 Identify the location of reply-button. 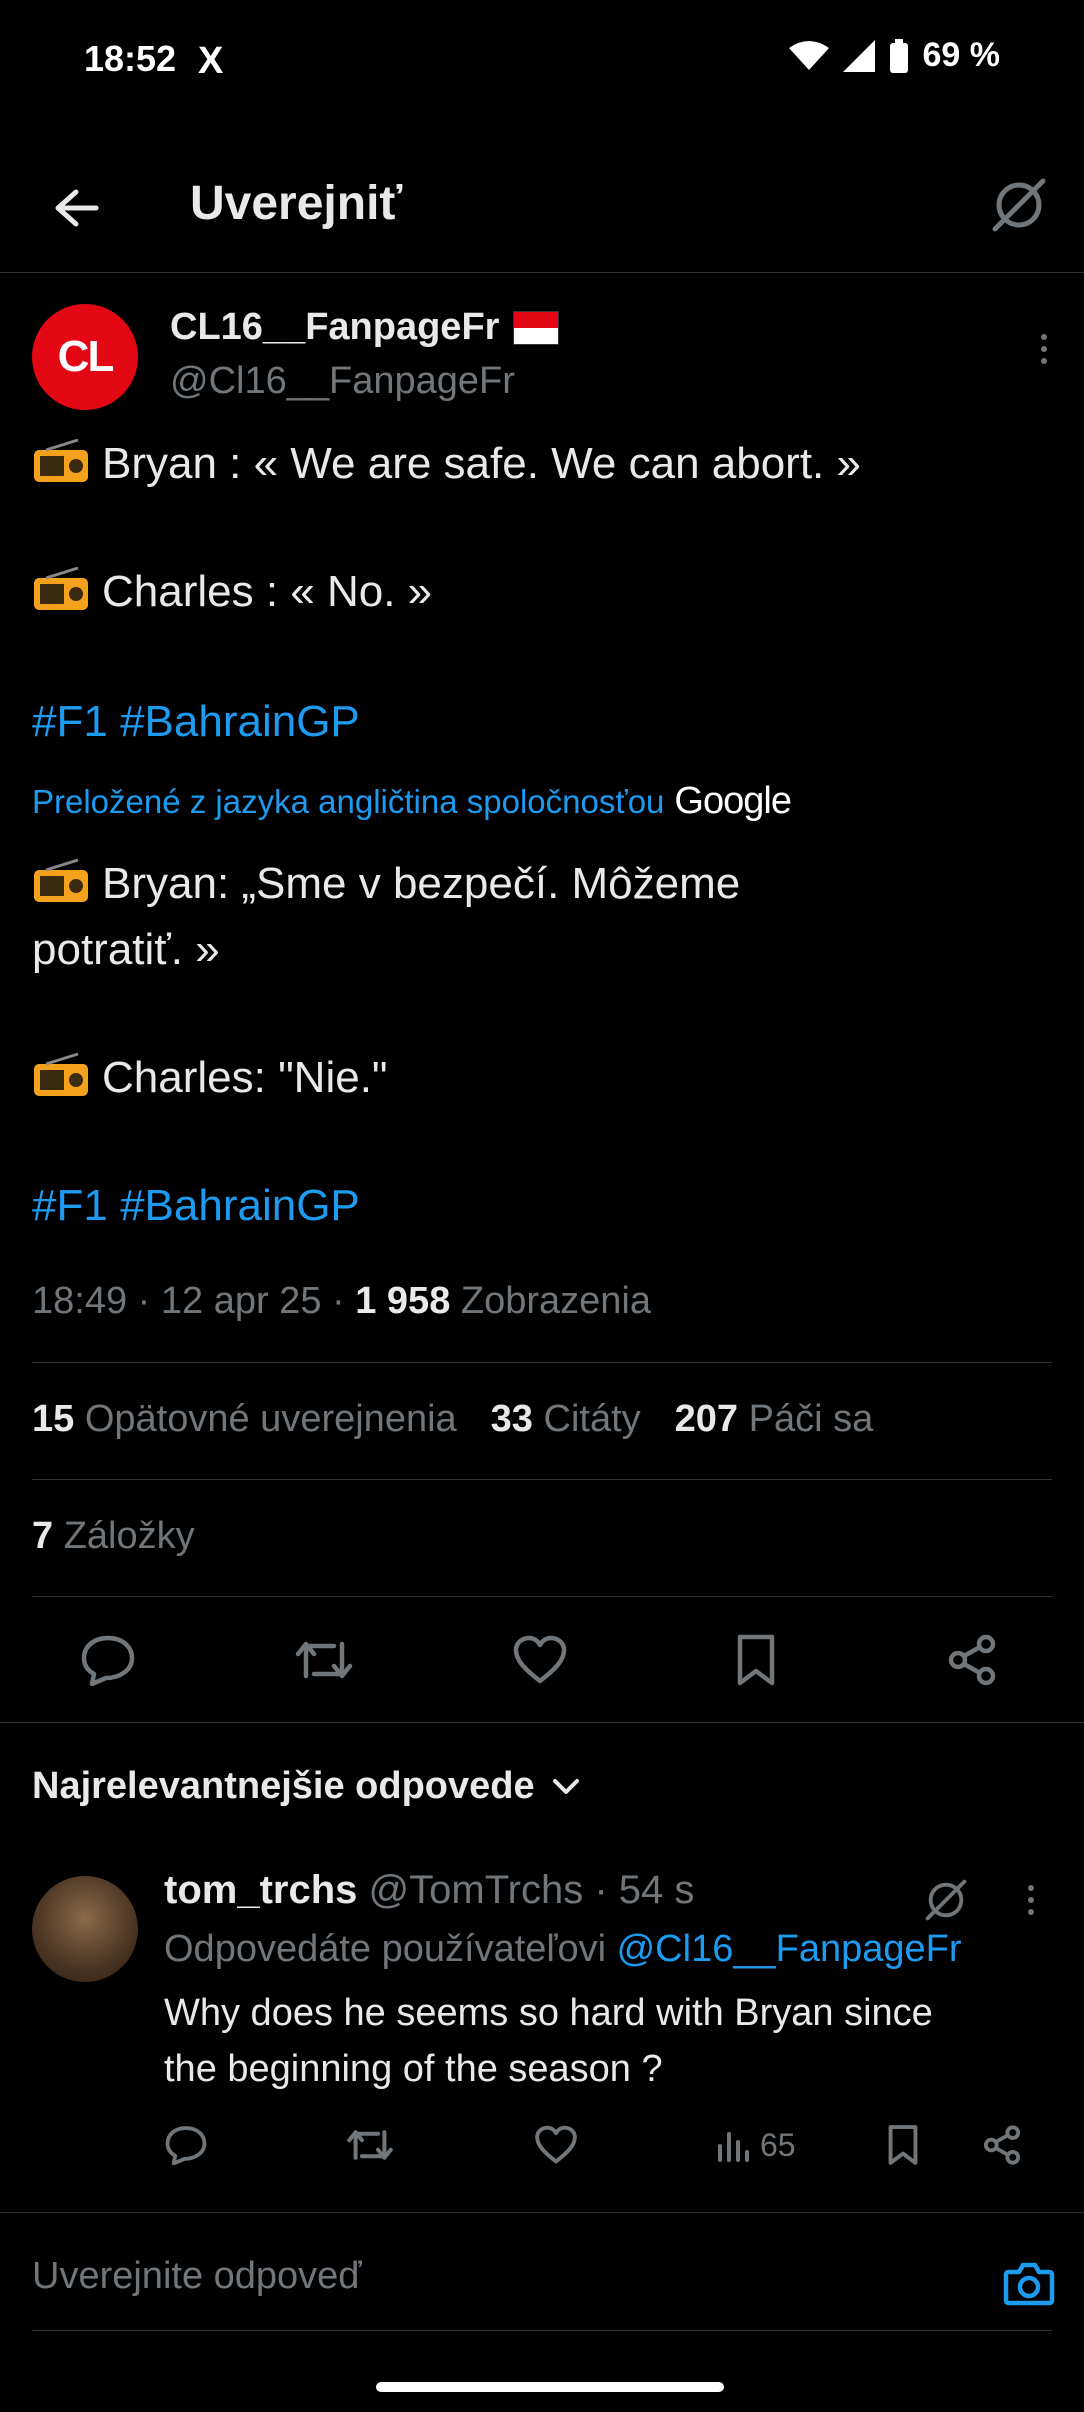
(108, 1660).